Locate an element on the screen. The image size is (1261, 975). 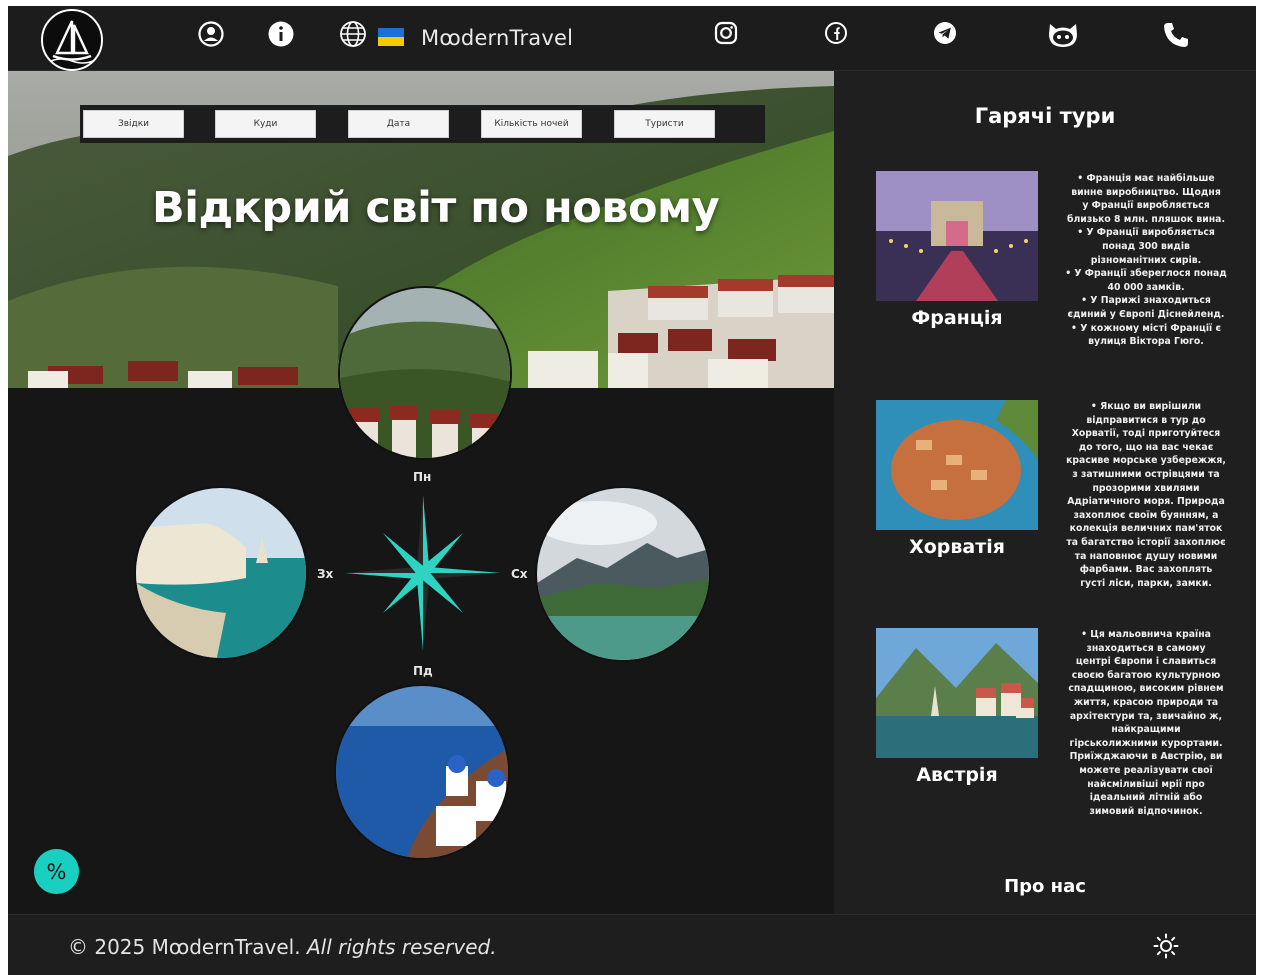
nights-field: Кількість ночей is located at coordinates (531, 124).